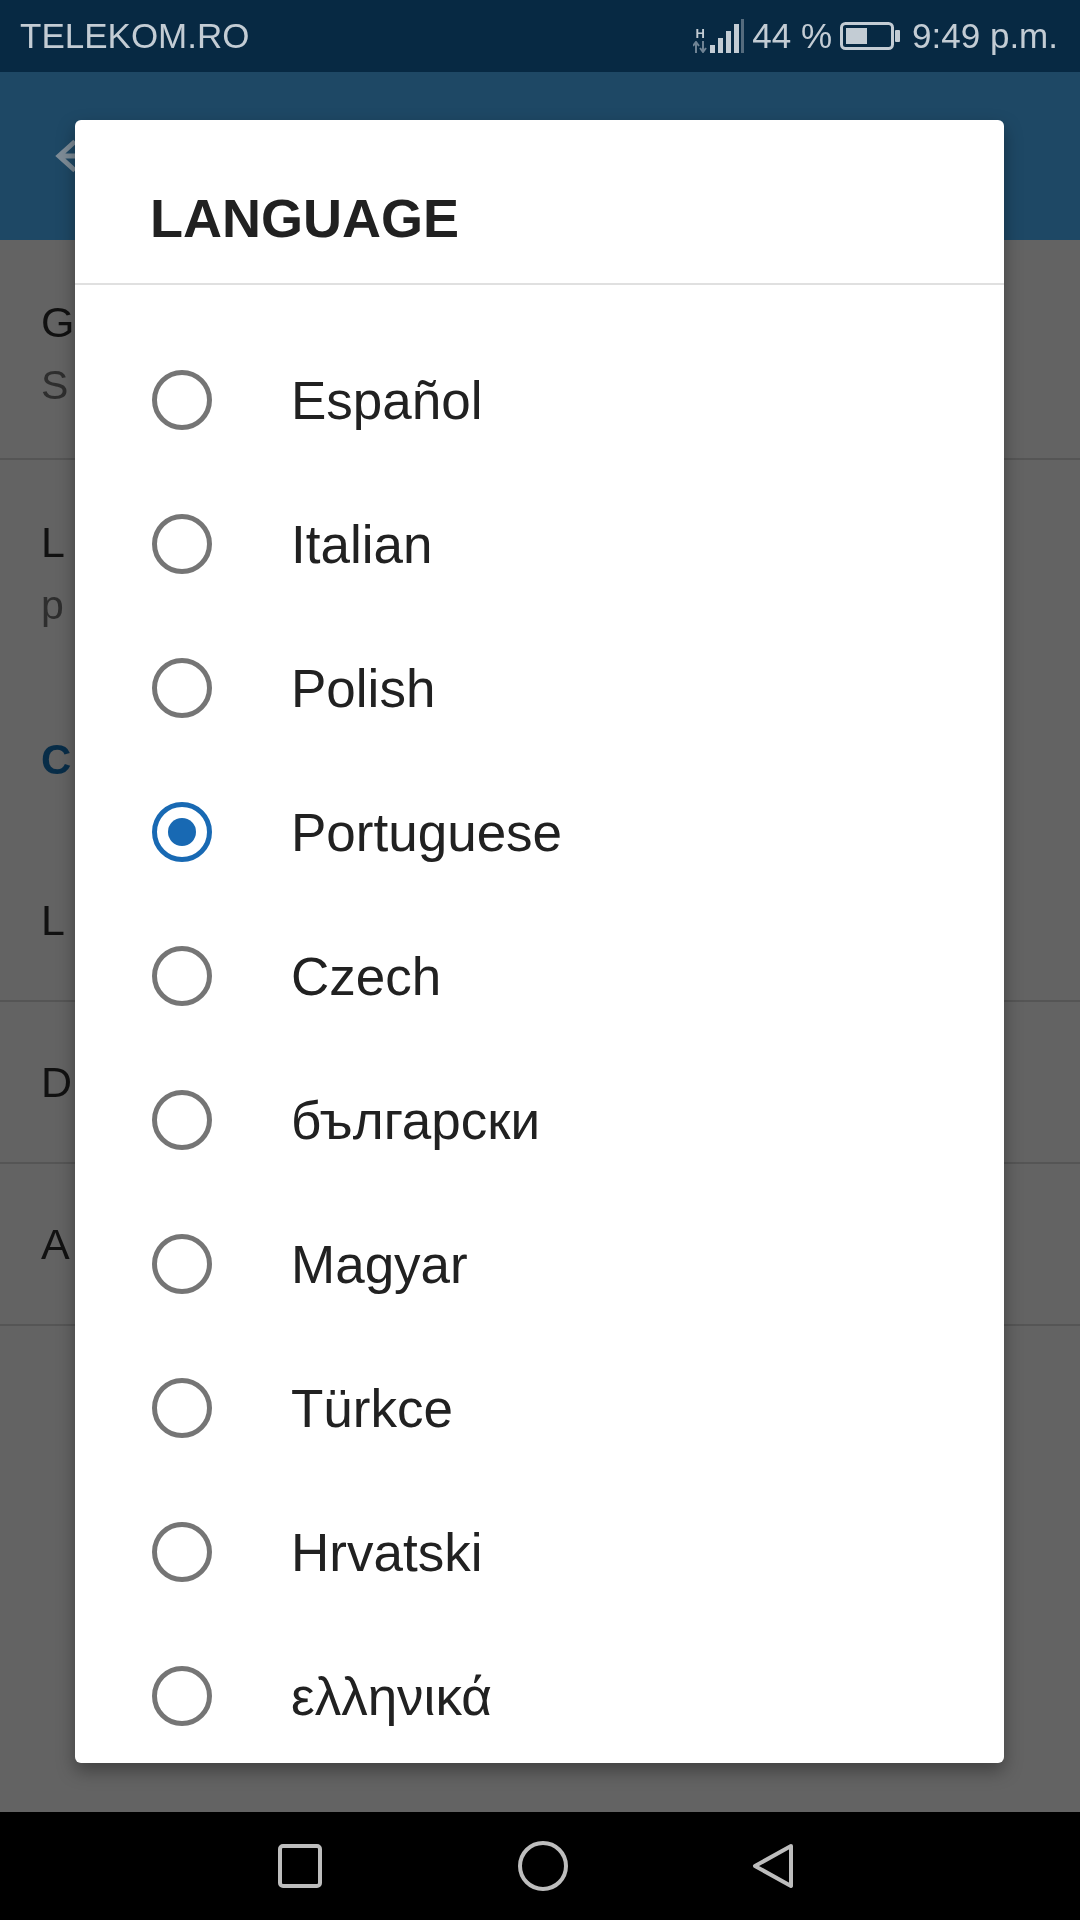 The width and height of the screenshot is (1080, 1920). What do you see at coordinates (539, 1264) in the screenshot?
I see `language-option: Magyar` at bounding box center [539, 1264].